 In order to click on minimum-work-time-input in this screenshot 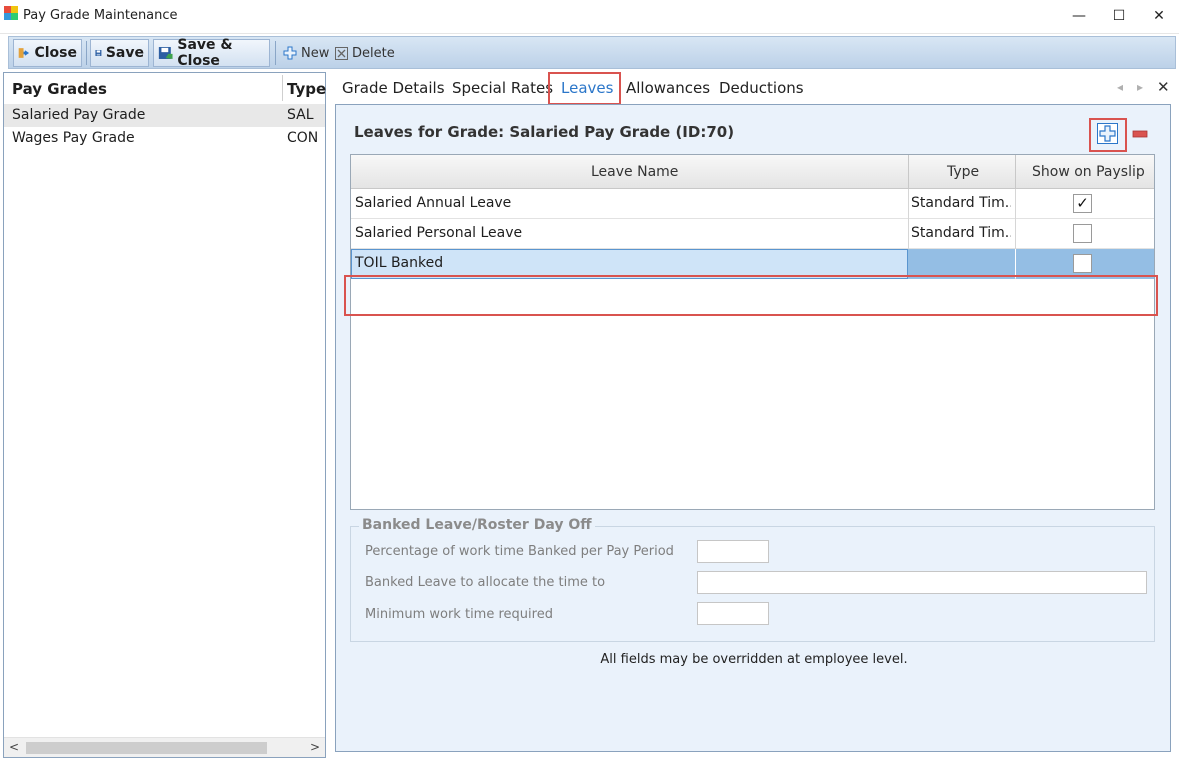, I will do `click(733, 613)`.